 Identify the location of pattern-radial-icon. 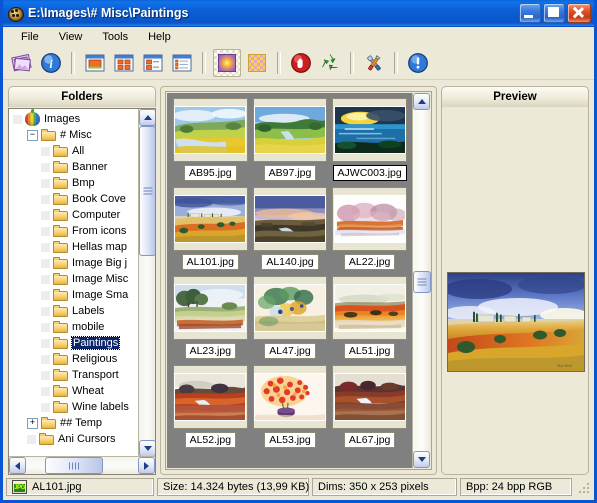
(227, 63).